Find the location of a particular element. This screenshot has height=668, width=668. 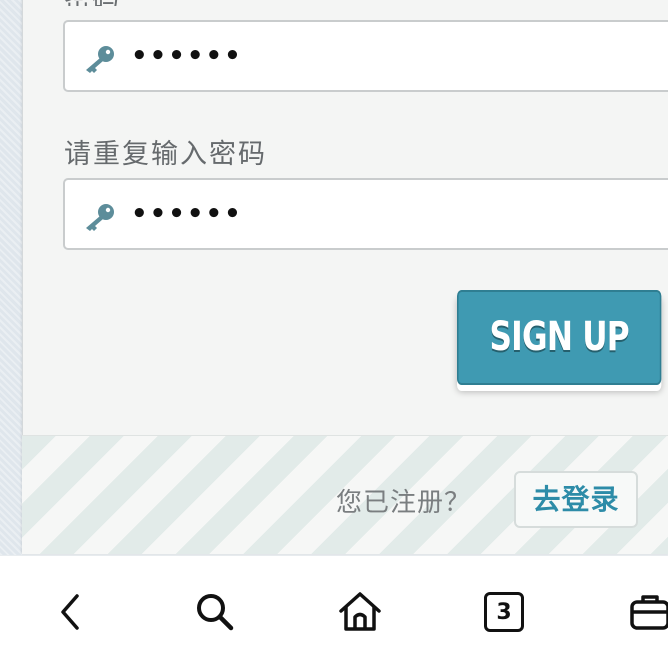

search-button is located at coordinates (215, 612).